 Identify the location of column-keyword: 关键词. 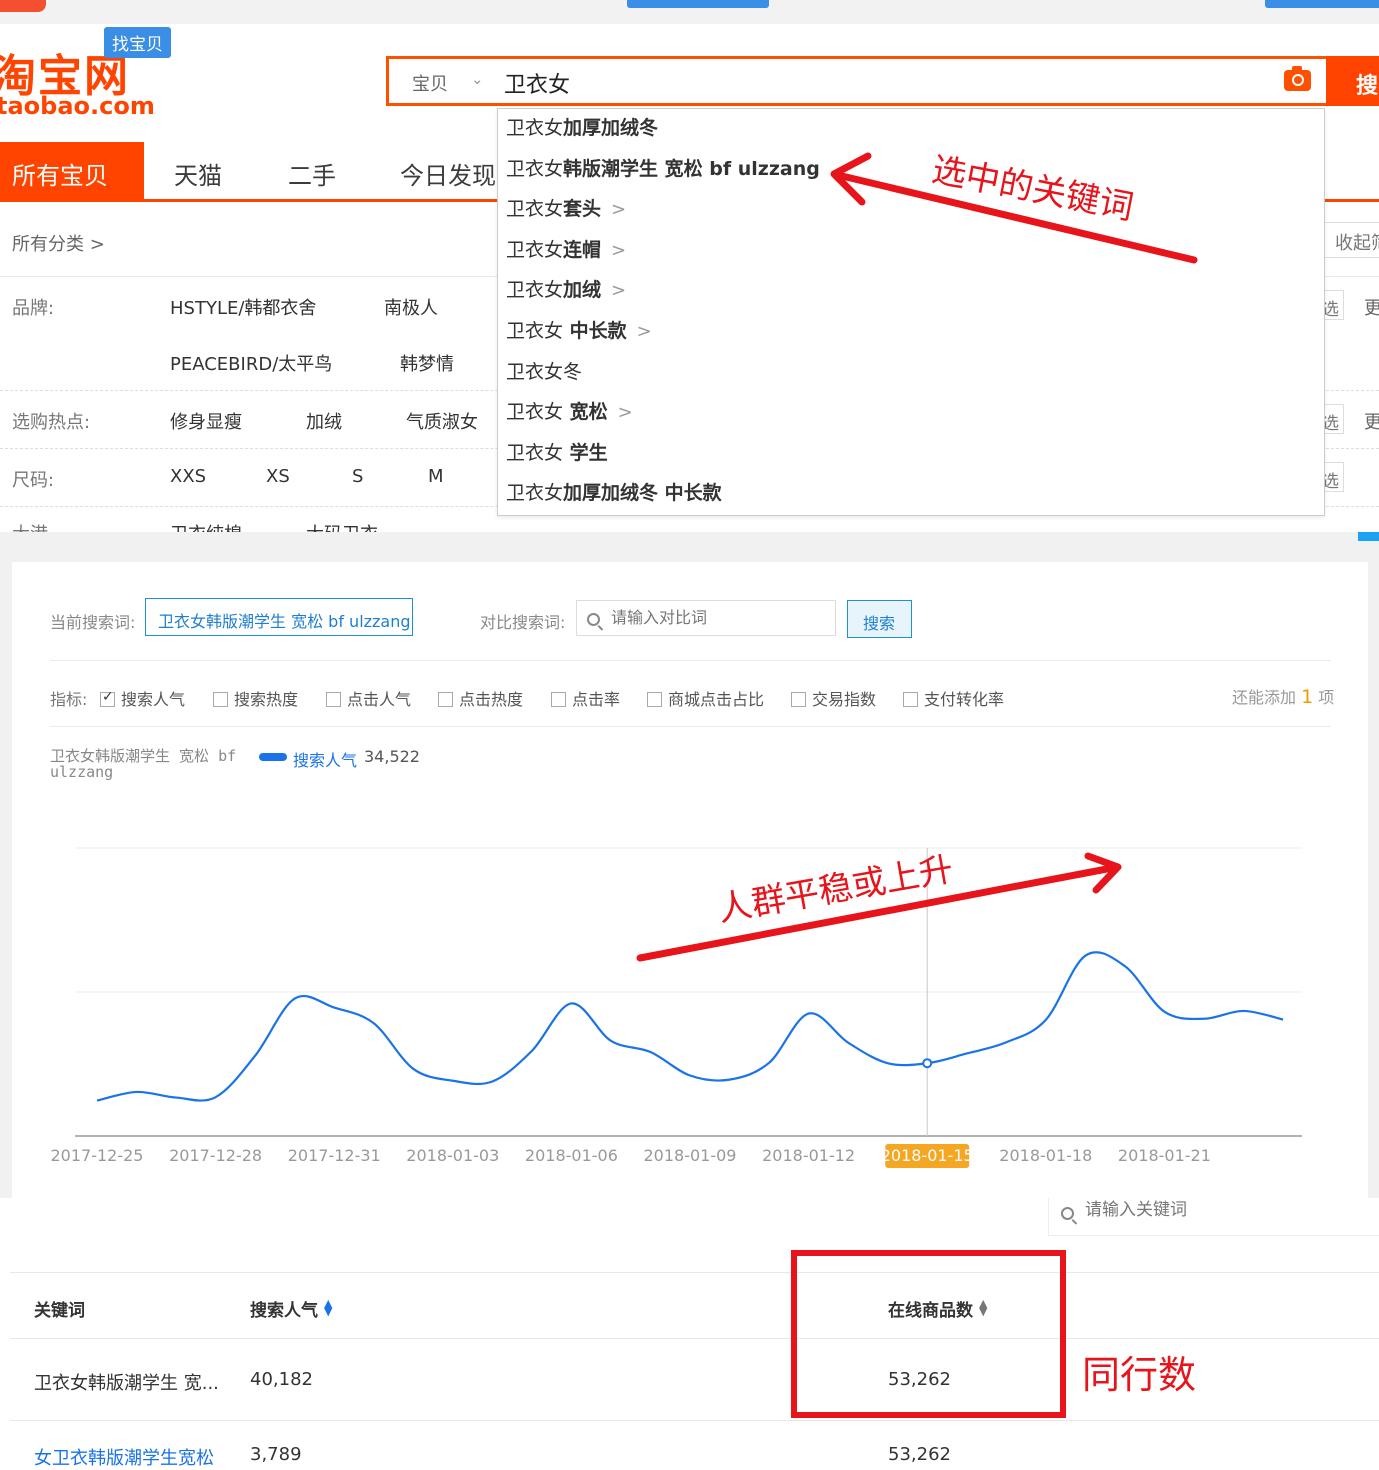
(59, 1311).